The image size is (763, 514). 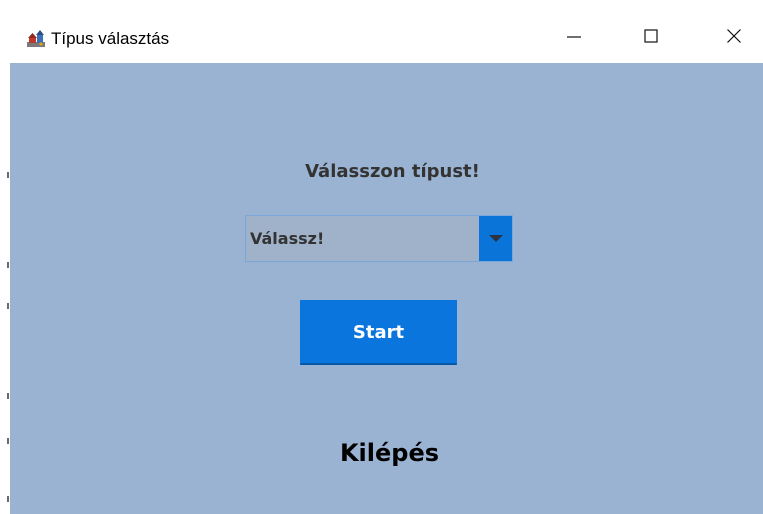 What do you see at coordinates (379, 238) in the screenshot?
I see `type-select: Válassz!` at bounding box center [379, 238].